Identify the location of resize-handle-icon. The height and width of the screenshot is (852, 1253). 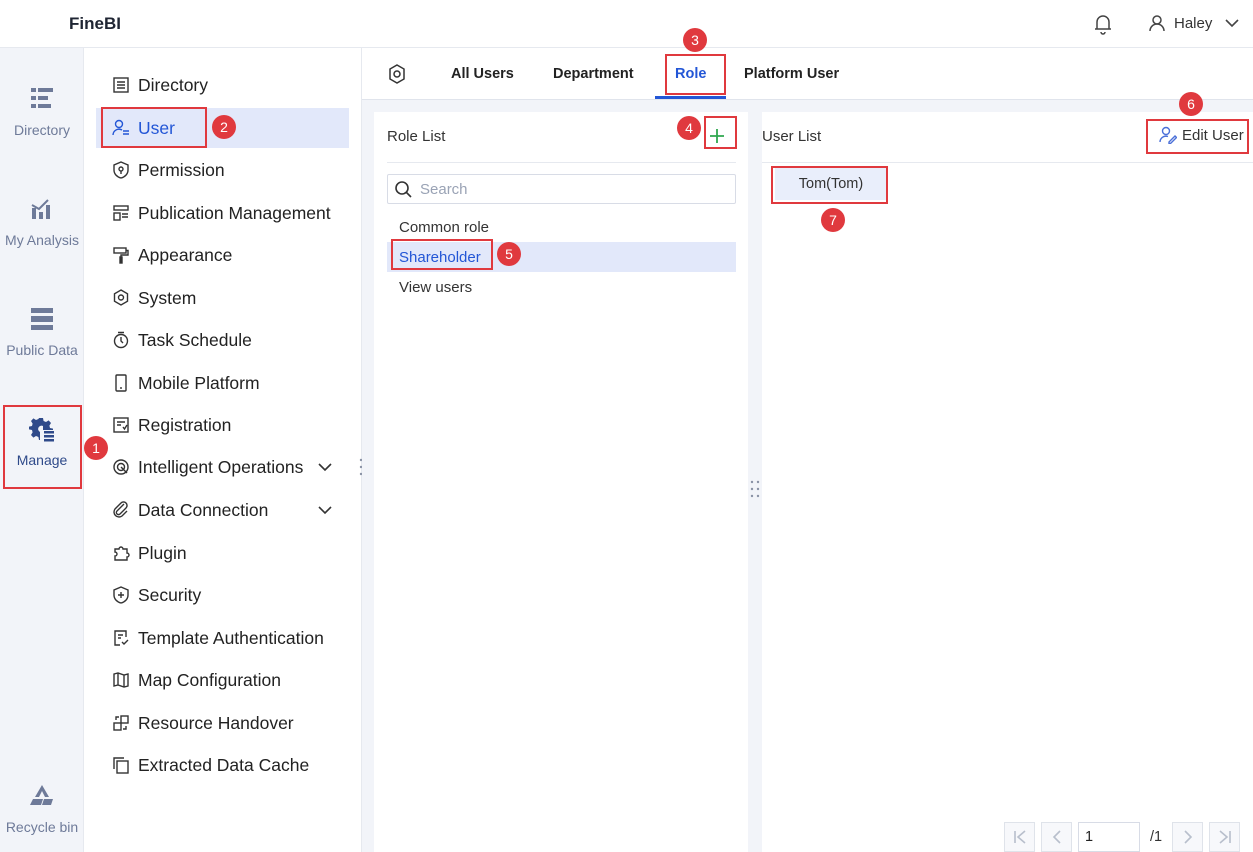
(755, 489).